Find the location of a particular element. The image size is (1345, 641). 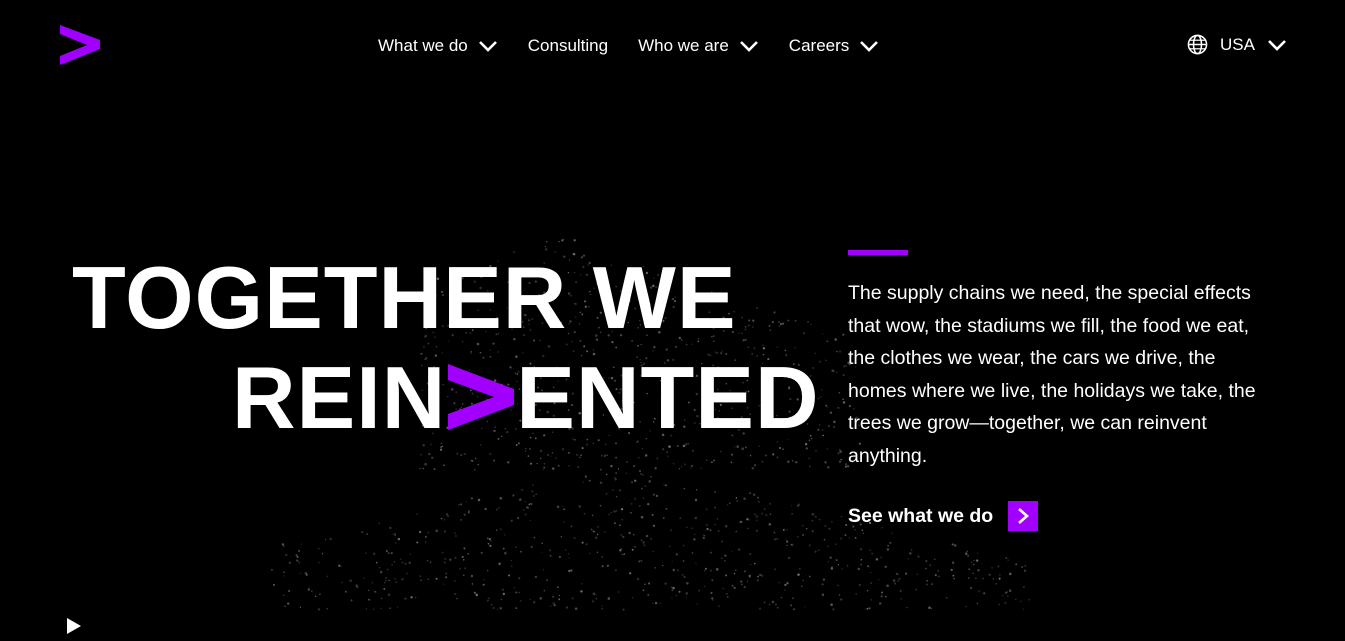

headline-line-2-end: ENTED is located at coordinates (668, 397).